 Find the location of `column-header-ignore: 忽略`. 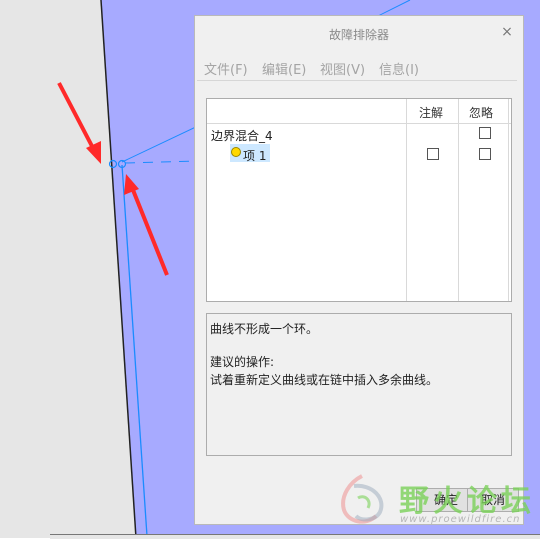

column-header-ignore: 忽略 is located at coordinates (481, 112).